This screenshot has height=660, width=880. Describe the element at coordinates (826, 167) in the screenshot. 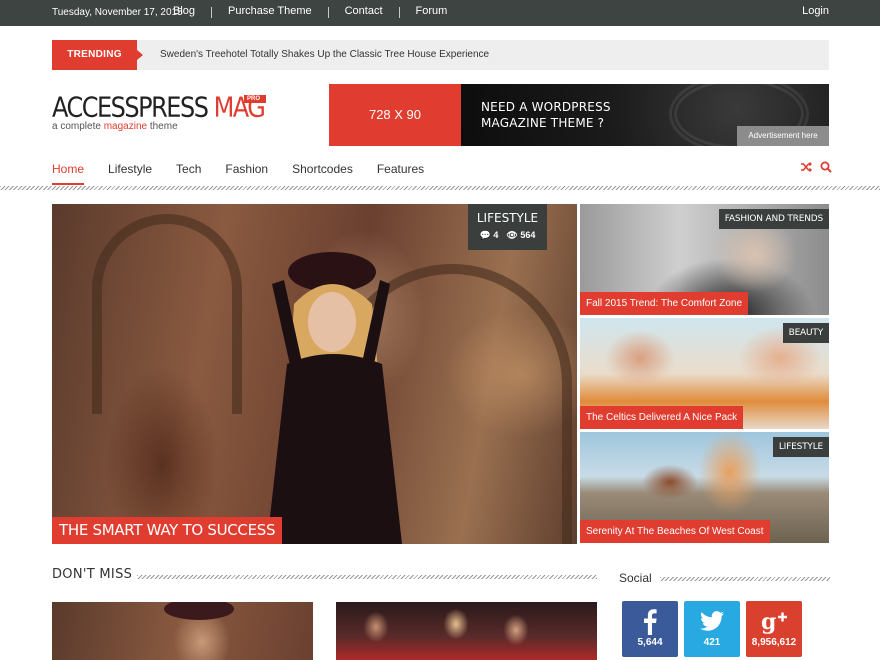

I see `search-icon` at that location.